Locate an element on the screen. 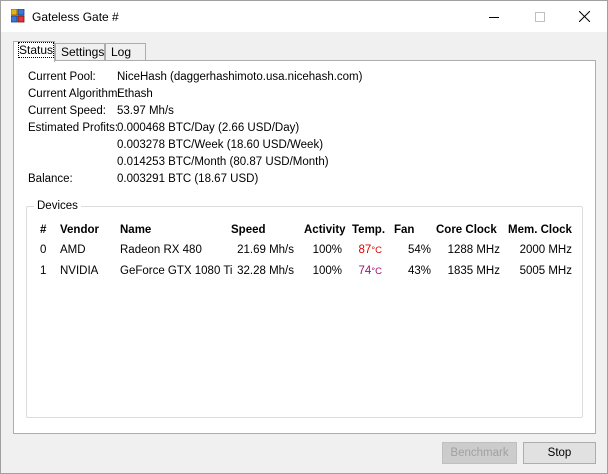 The width and height of the screenshot is (608, 474). device-temp: 87°C is located at coordinates (365, 250).